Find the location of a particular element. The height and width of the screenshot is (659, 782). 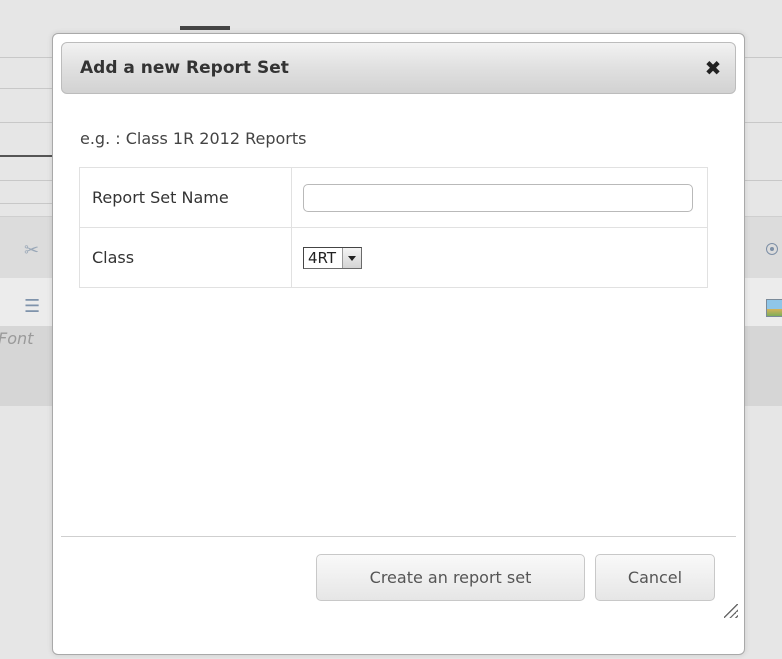

cancel-button: Cancel is located at coordinates (655, 577).